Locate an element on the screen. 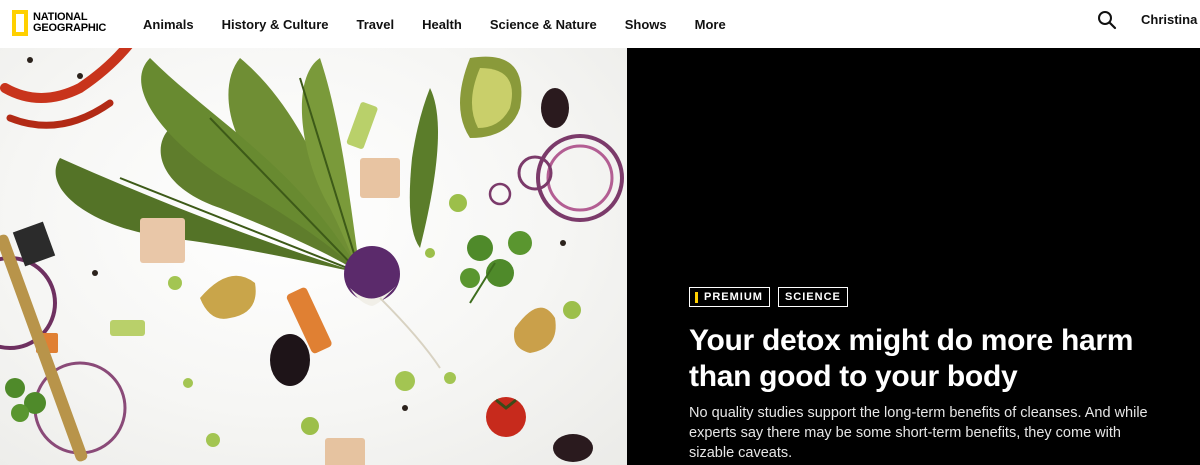  premium-accent-icon is located at coordinates (696, 297).